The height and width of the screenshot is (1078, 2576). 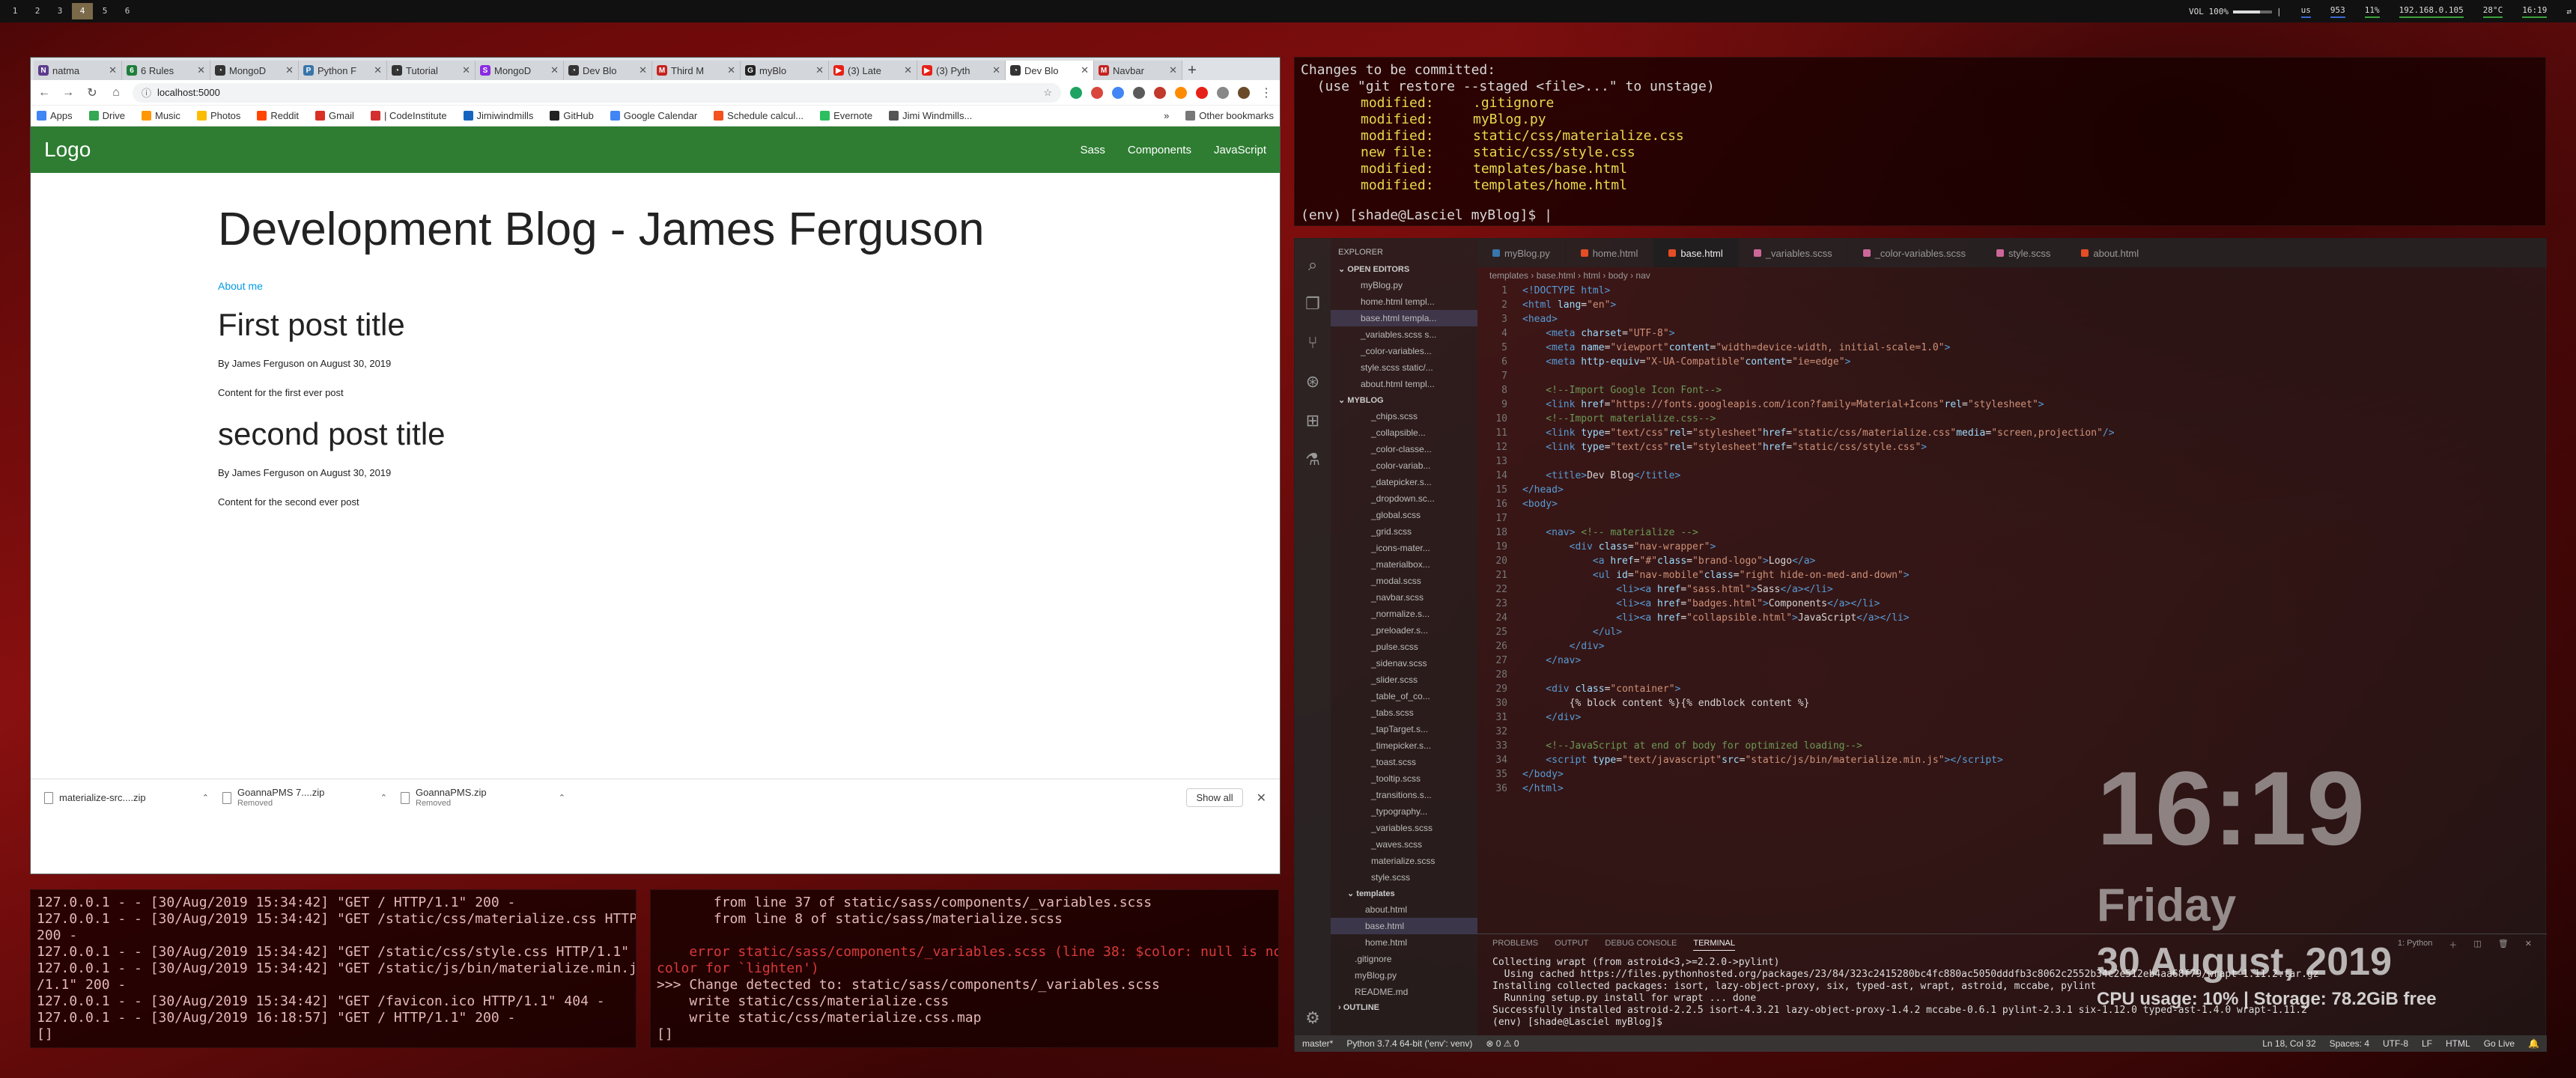 What do you see at coordinates (304, 797) in the screenshot?
I see `download-item: GoannaPMS 7....zip Removed ⌃` at bounding box center [304, 797].